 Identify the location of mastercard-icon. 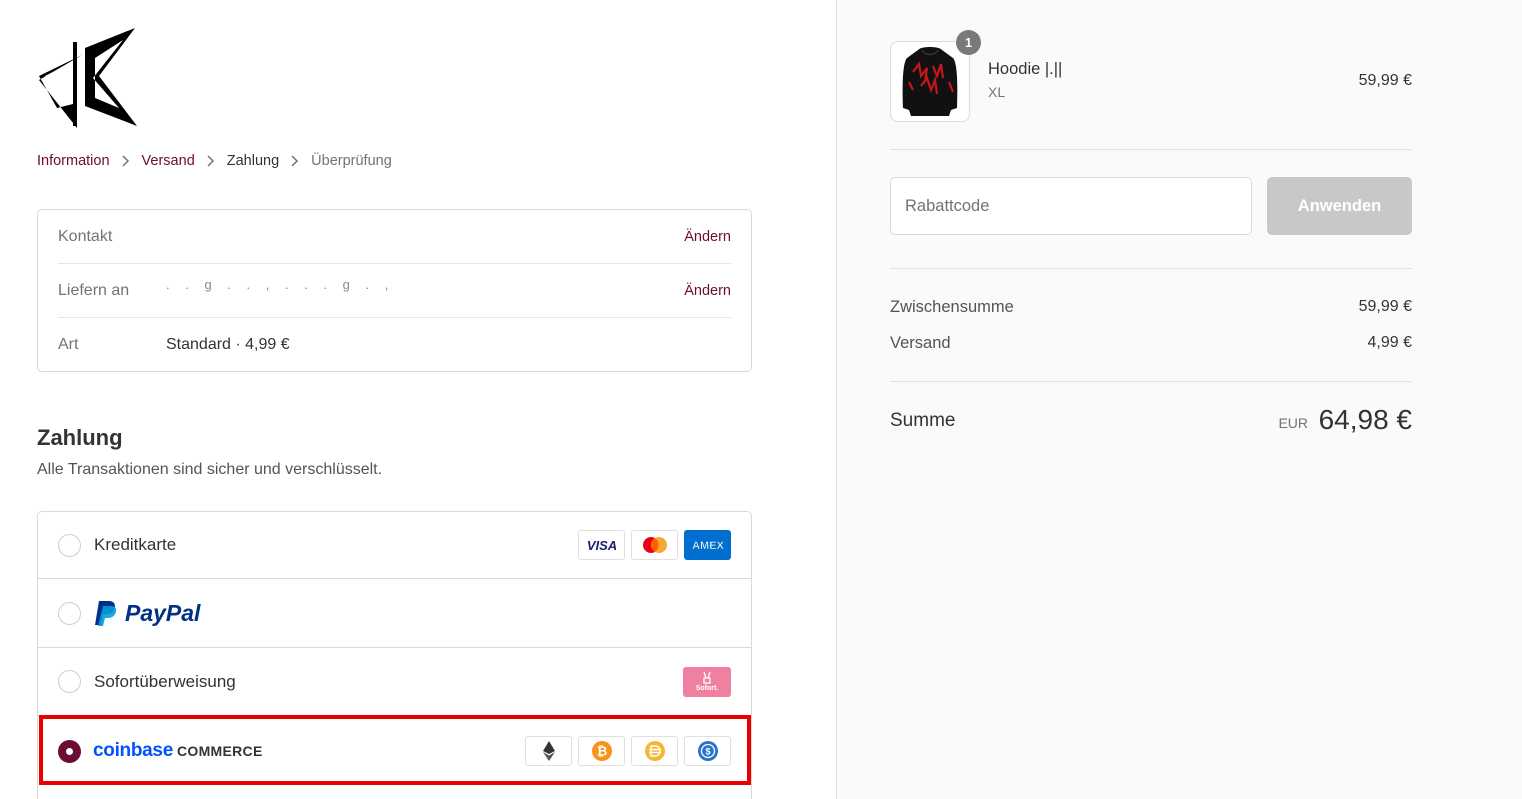
(654, 545).